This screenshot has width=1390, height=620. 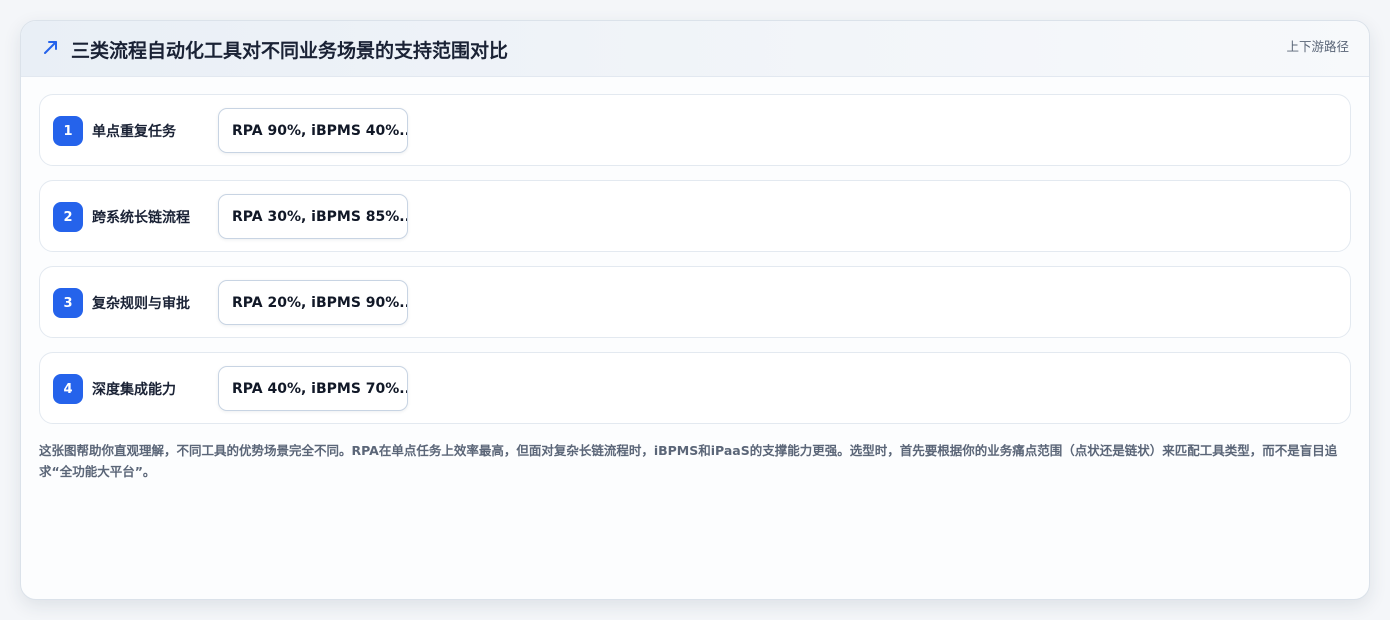 I want to click on scenario-label: 复杂规则与审批, so click(x=141, y=304).